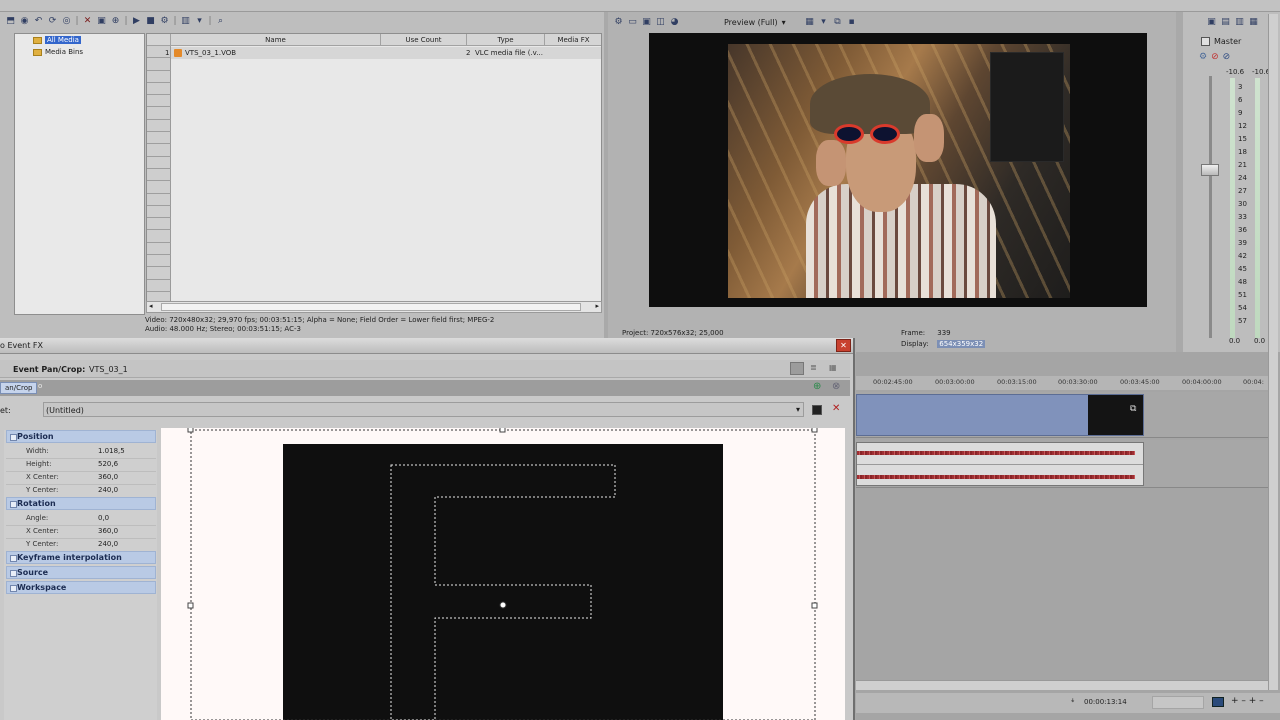 This screenshot has height=720, width=1280. I want to click on delete-preset-icon: ✕, so click(836, 408).